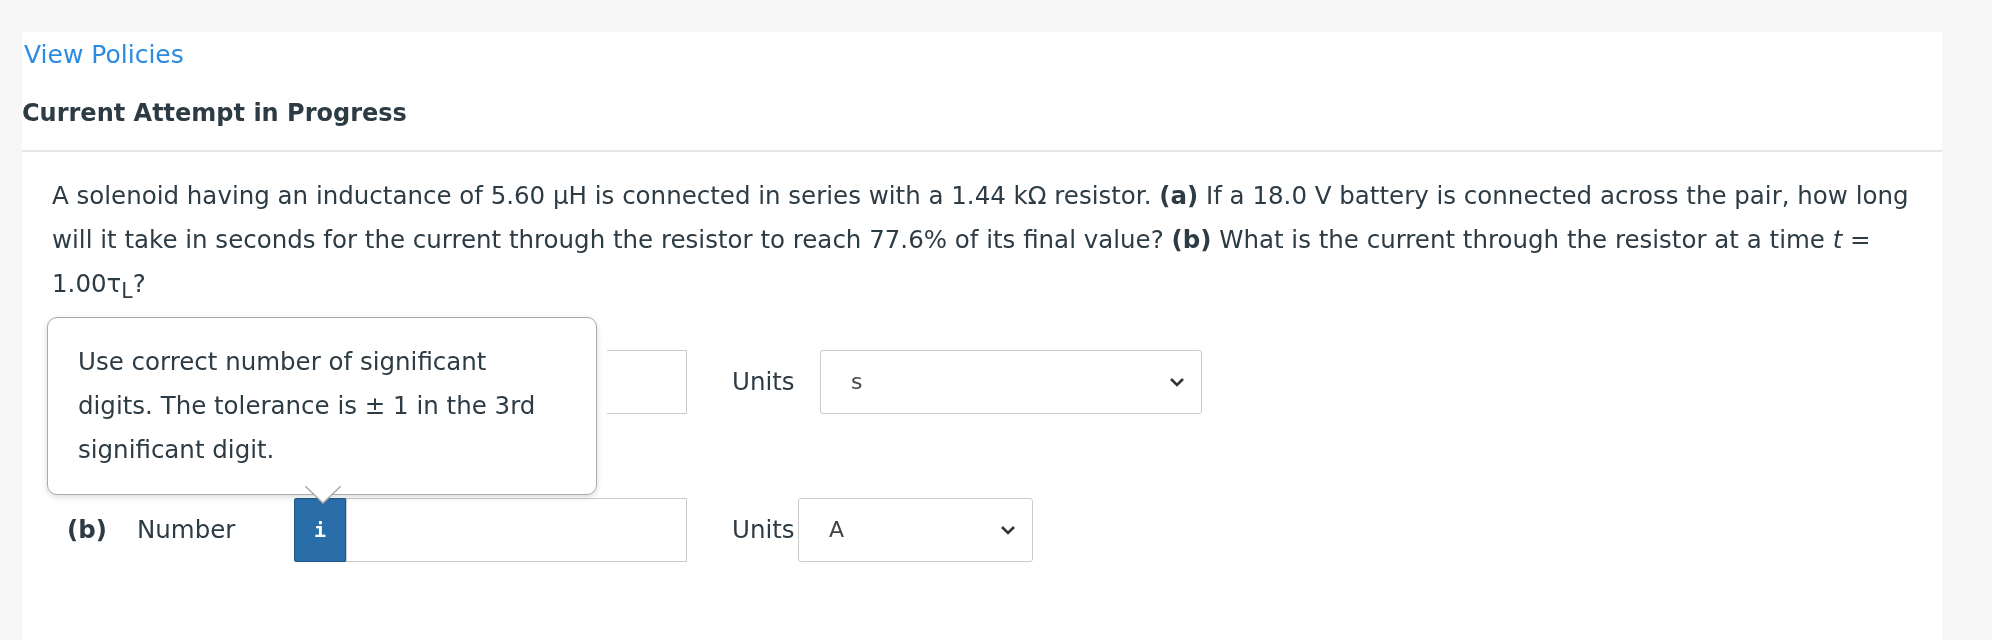 The image size is (1992, 640). I want to click on units-select: A, so click(915, 529).